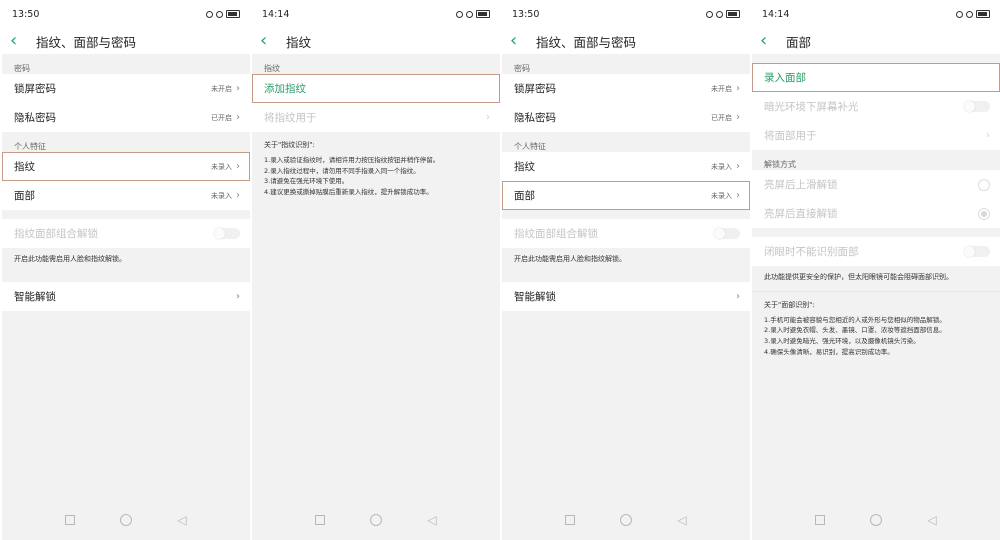  What do you see at coordinates (556, 234) in the screenshot?
I see `item-label: 指纹面部组合解锁` at bounding box center [556, 234].